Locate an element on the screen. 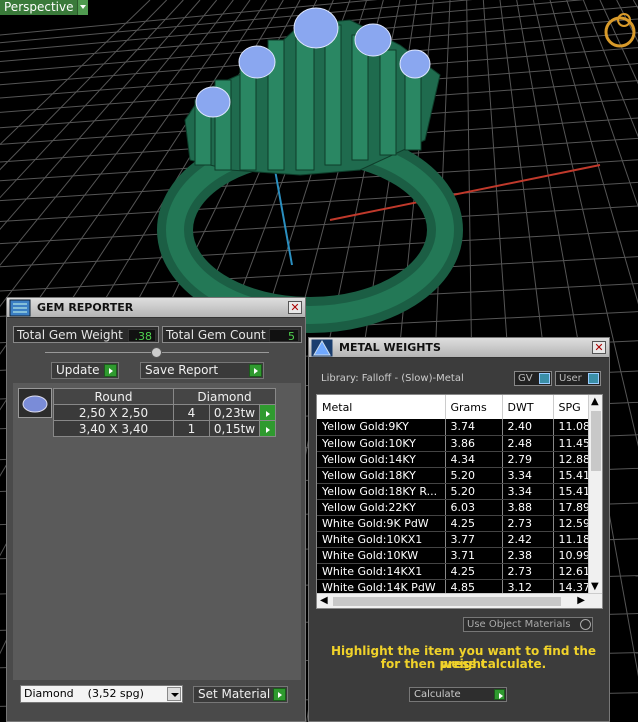 This screenshot has height=722, width=638. metal-cell-dwt: 2.79 is located at coordinates (528, 459).